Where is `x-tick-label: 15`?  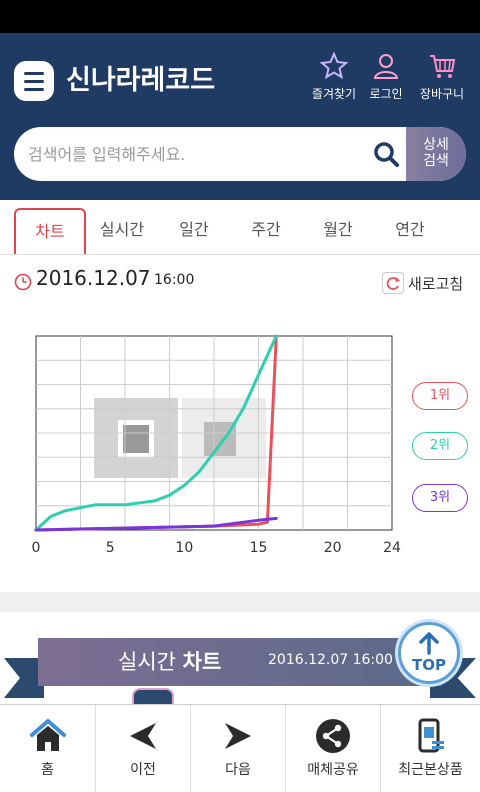
x-tick-label: 15 is located at coordinates (259, 548).